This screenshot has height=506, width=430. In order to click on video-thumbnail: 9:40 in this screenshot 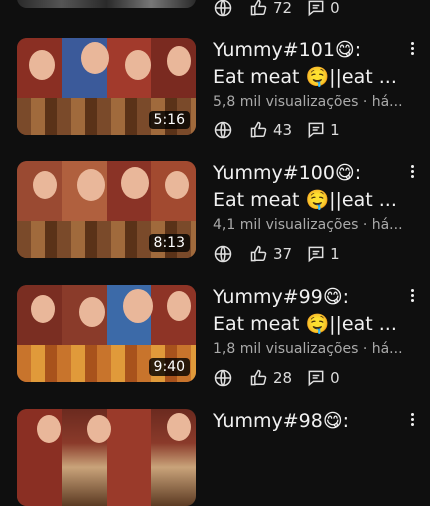, I will do `click(106, 333)`.